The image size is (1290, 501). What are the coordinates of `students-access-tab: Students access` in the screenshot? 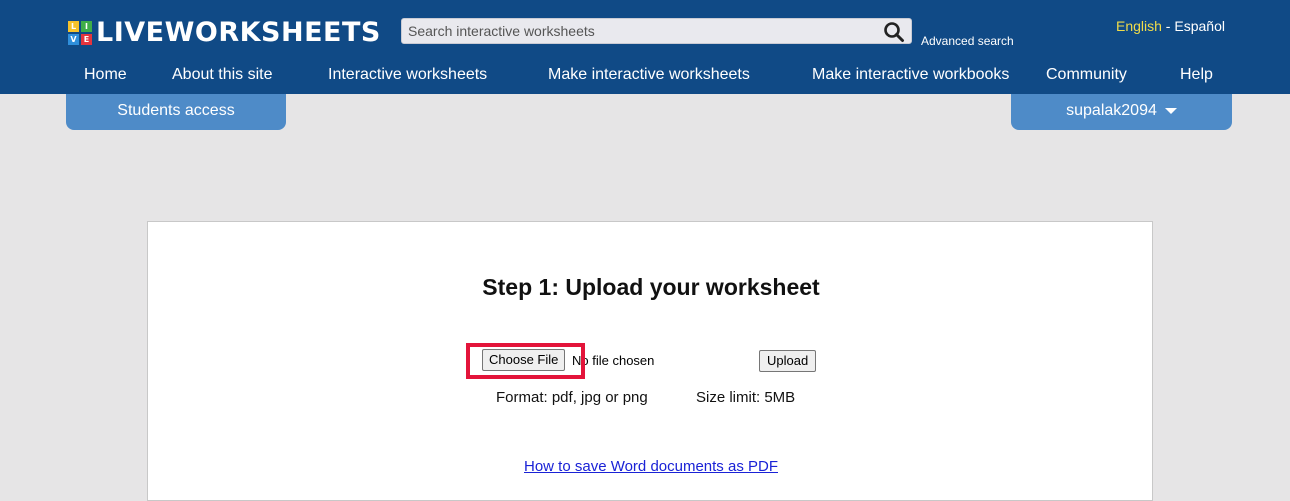 It's located at (176, 112).